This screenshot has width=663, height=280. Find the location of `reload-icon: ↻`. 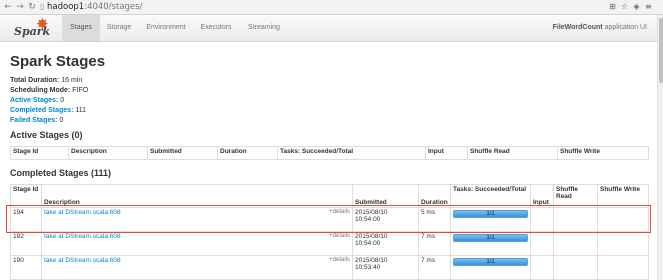

reload-icon: ↻ is located at coordinates (32, 7).